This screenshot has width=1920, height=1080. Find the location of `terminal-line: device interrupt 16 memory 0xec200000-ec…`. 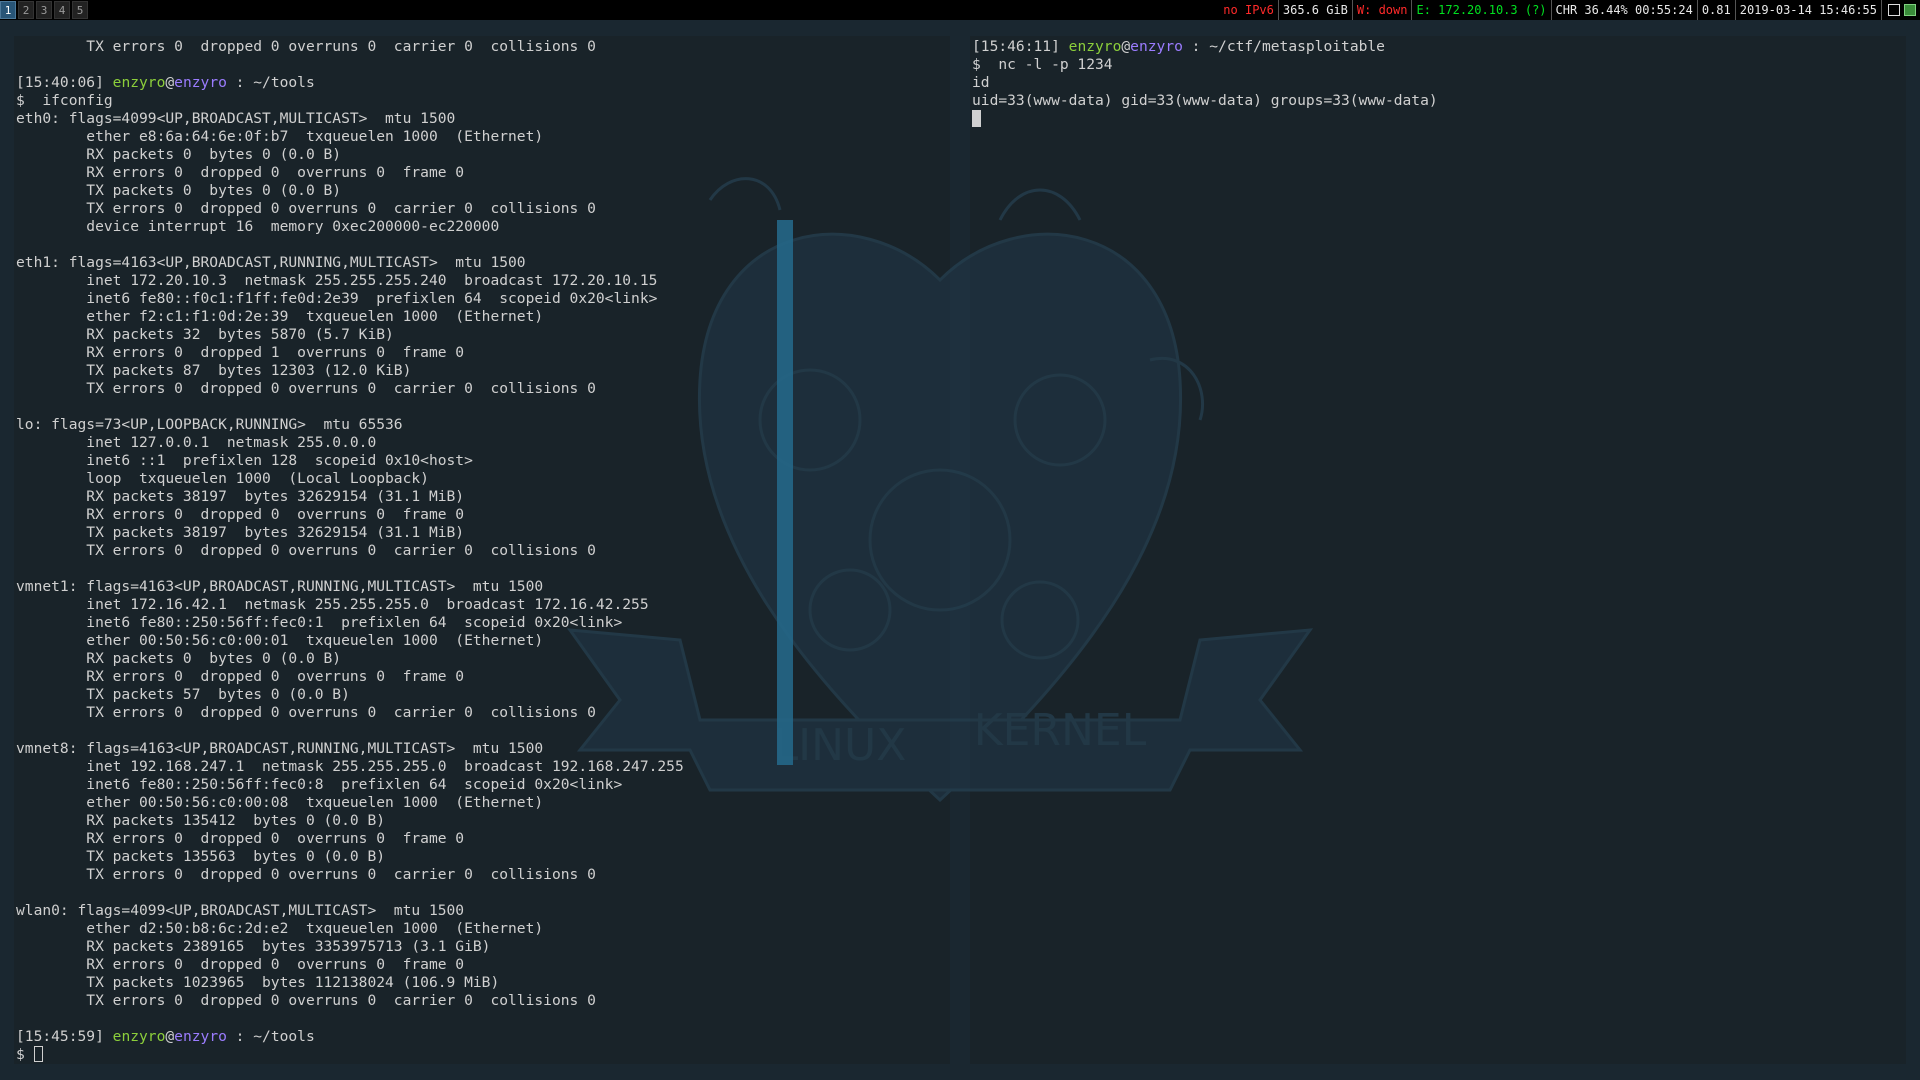

terminal-line: device interrupt 16 memory 0xec200000-ec… is located at coordinates (258, 226).